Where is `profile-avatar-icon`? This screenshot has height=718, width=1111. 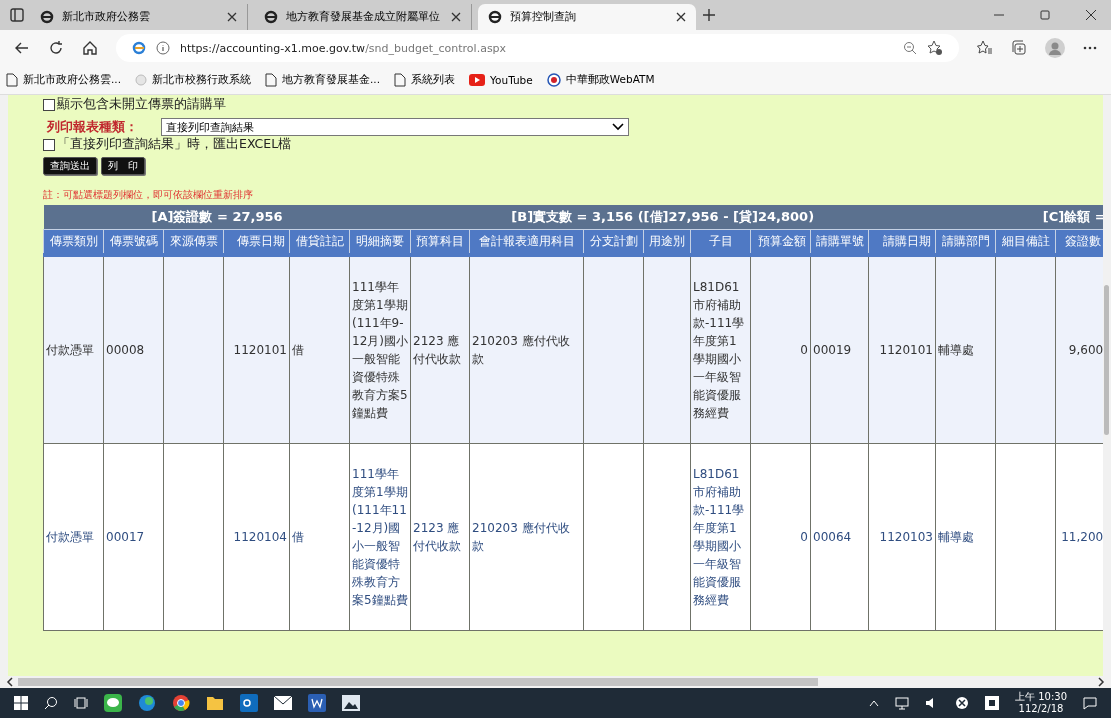
profile-avatar-icon is located at coordinates (1055, 48).